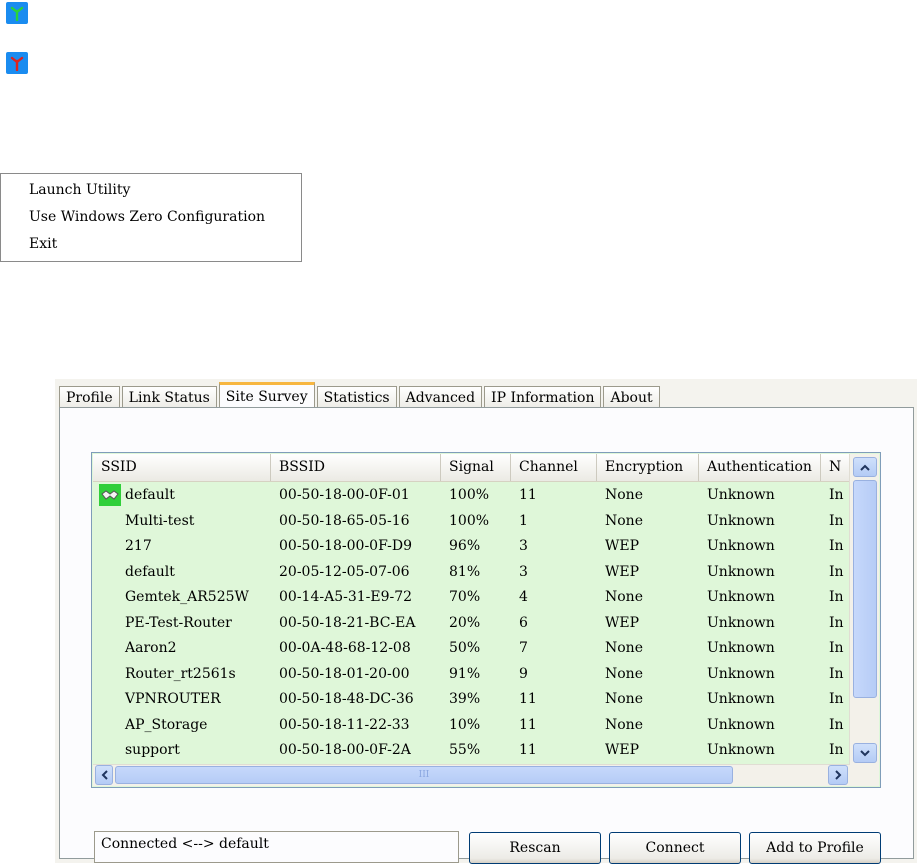 This screenshot has width=917, height=867. I want to click on cell-bssid: 00-50-18-65-05-16, so click(356, 522).